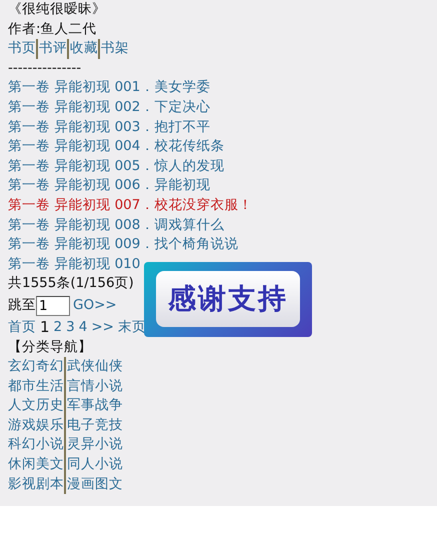 This screenshot has width=437, height=541. I want to click on category-link: 言情小说, so click(93, 386).